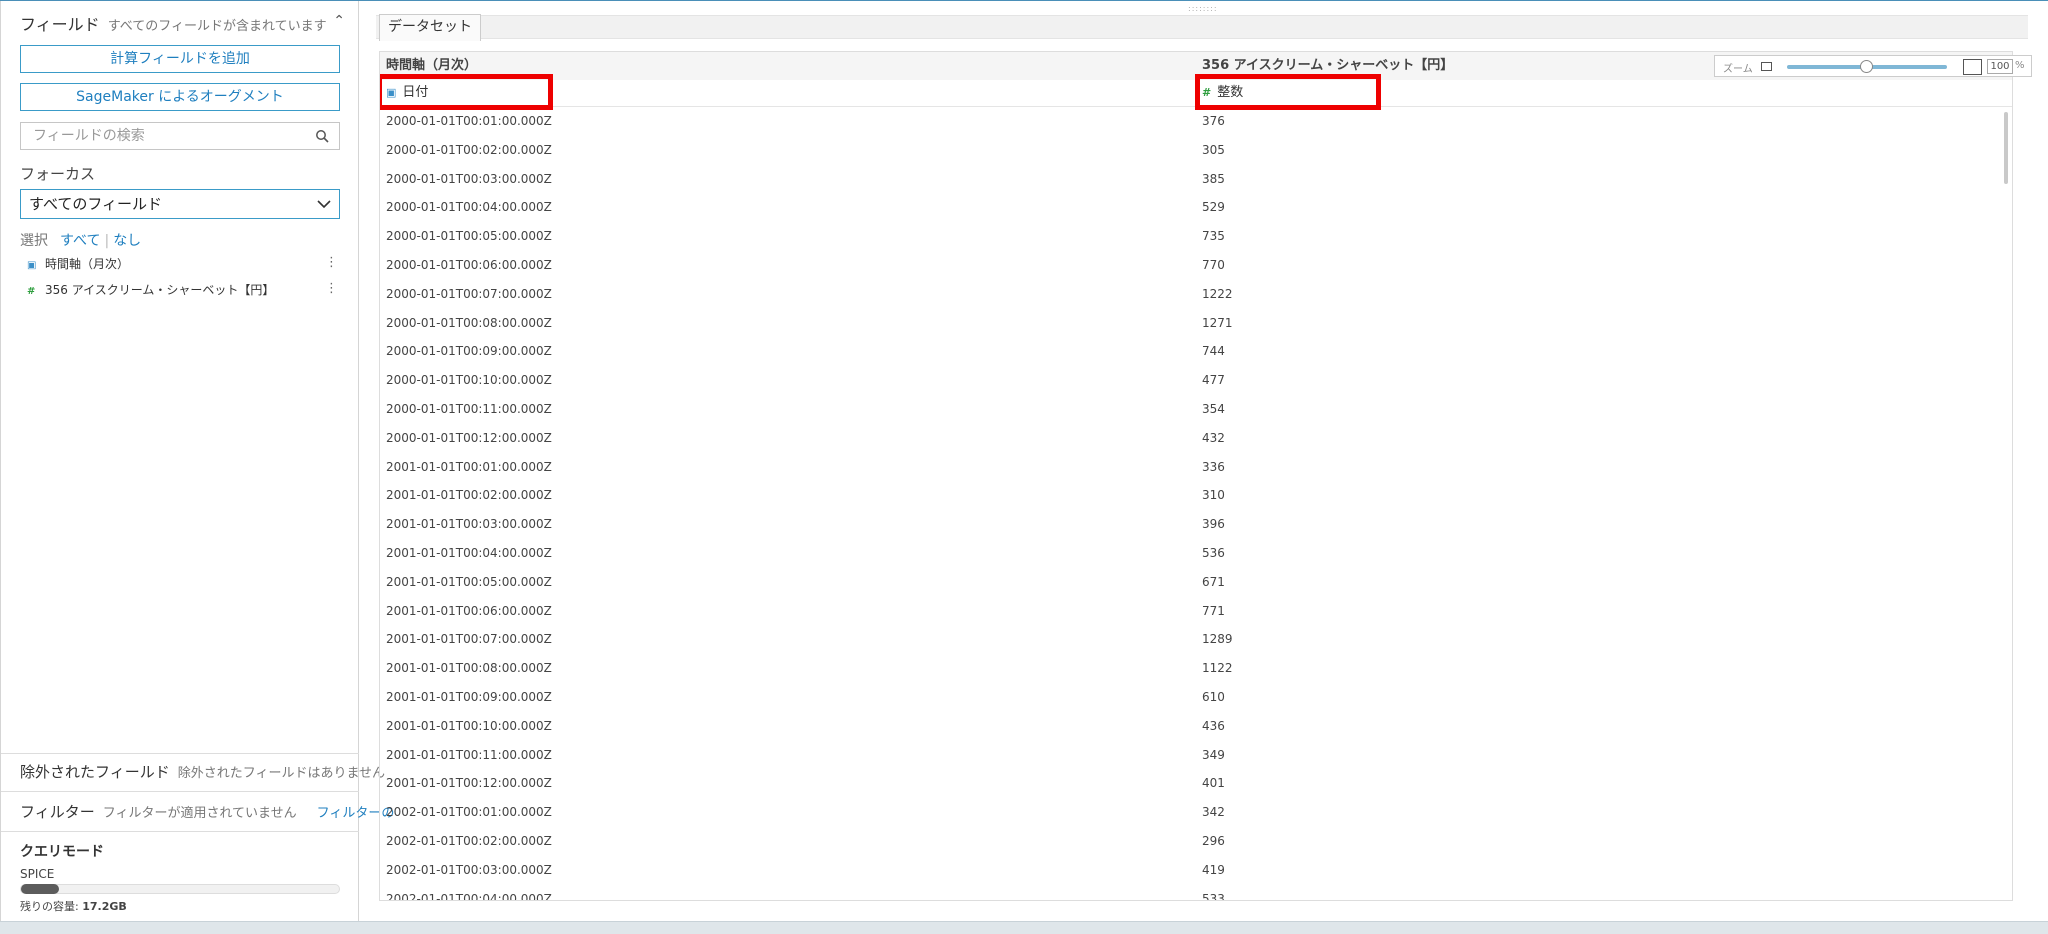 The image size is (2048, 934). I want to click on cell-value: 349, so click(1213, 754).